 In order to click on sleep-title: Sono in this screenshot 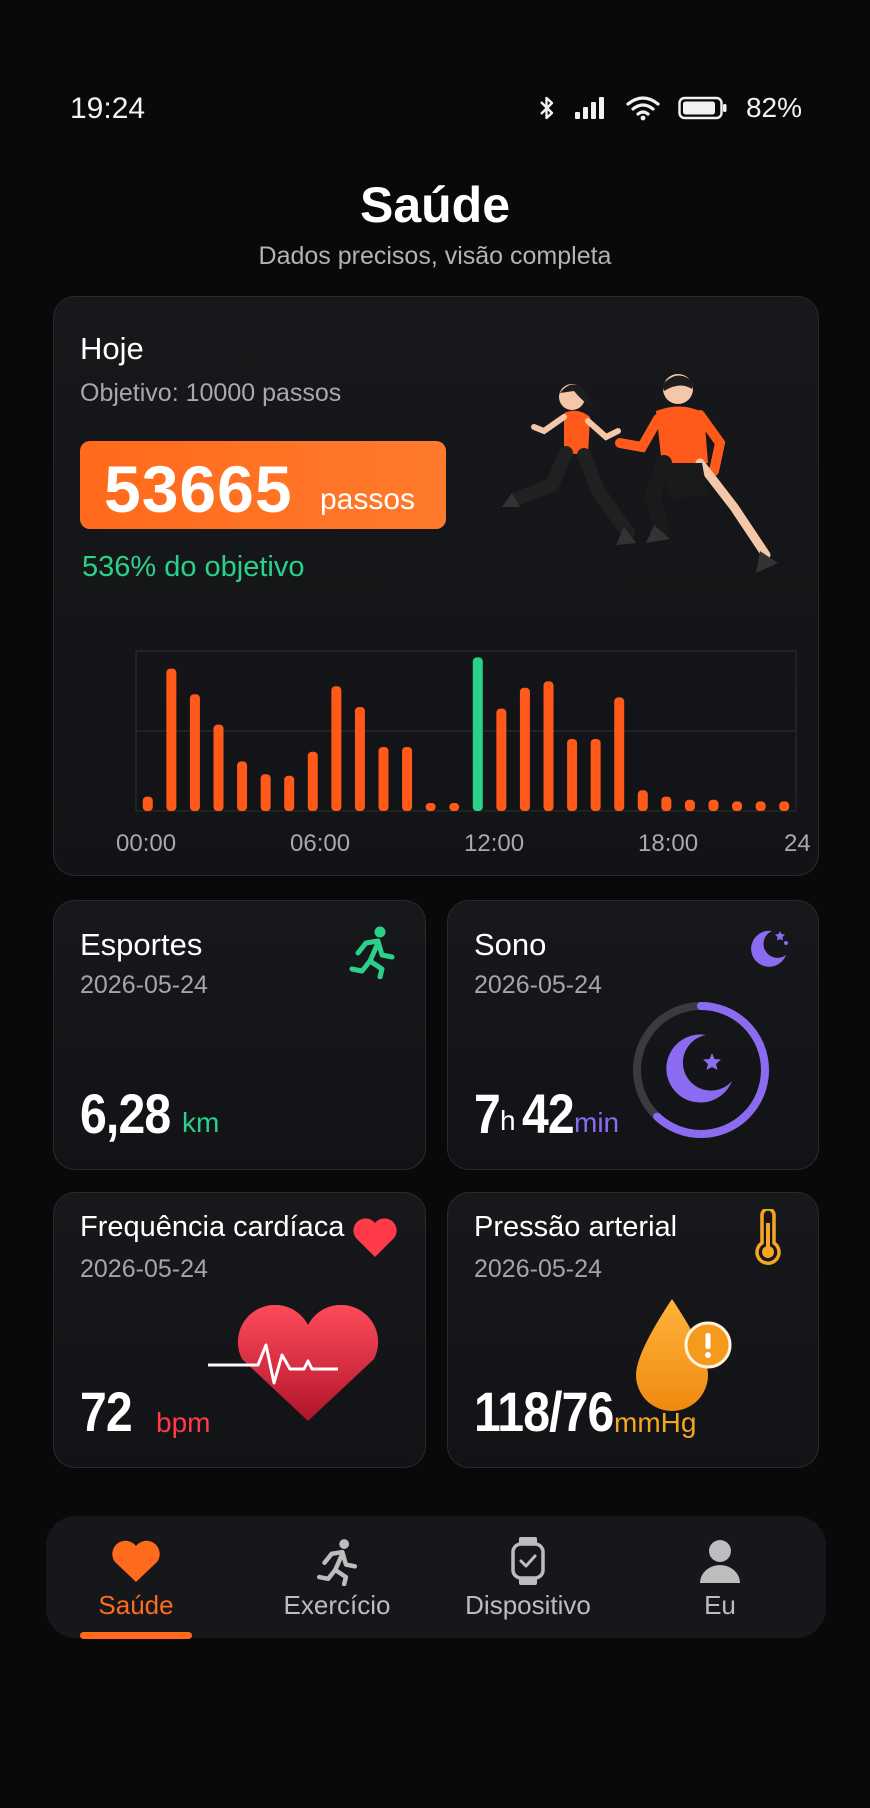, I will do `click(510, 944)`.